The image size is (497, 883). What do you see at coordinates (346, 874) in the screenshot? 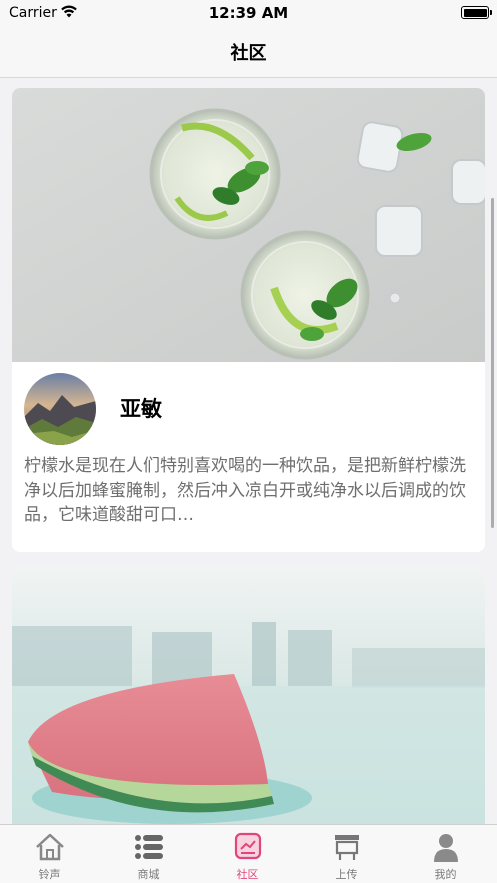
I see `tab-label: 上传` at bounding box center [346, 874].